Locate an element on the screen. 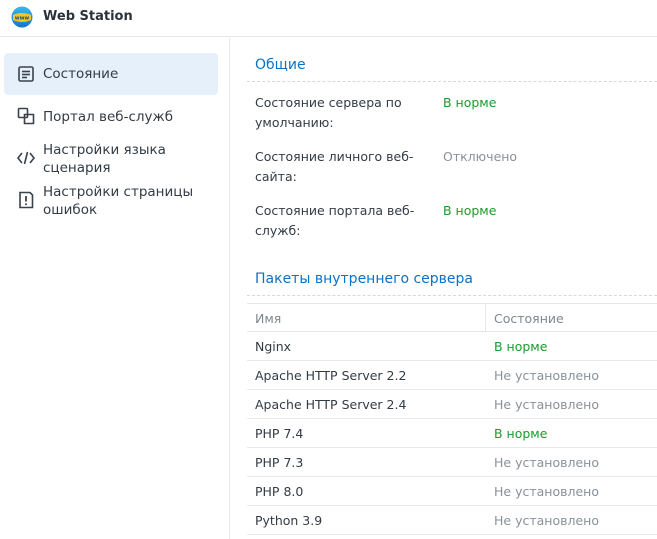 Image resolution: width=657 pixels, height=539 pixels. personal-site-status-value: Отключено is located at coordinates (480, 156).